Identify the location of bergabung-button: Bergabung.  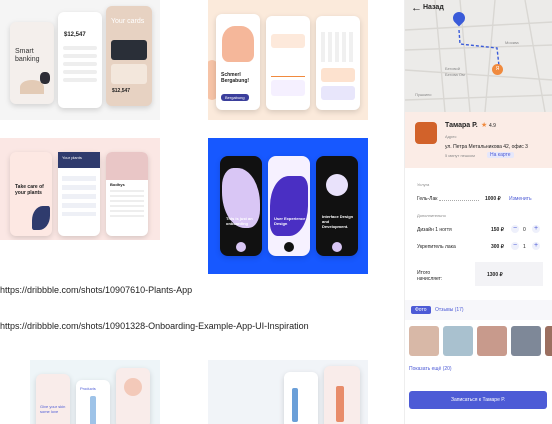
(235, 97).